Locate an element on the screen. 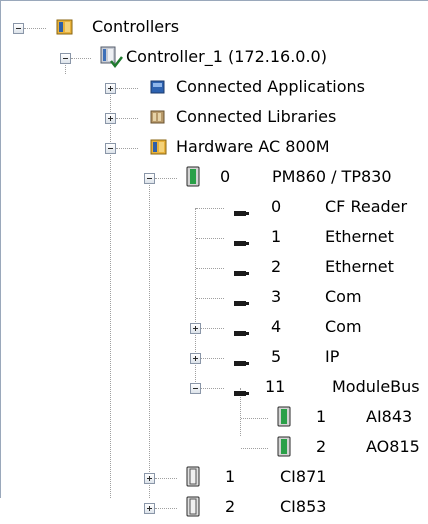 The width and height of the screenshot is (428, 524). unit-name: AO815 is located at coordinates (393, 446).